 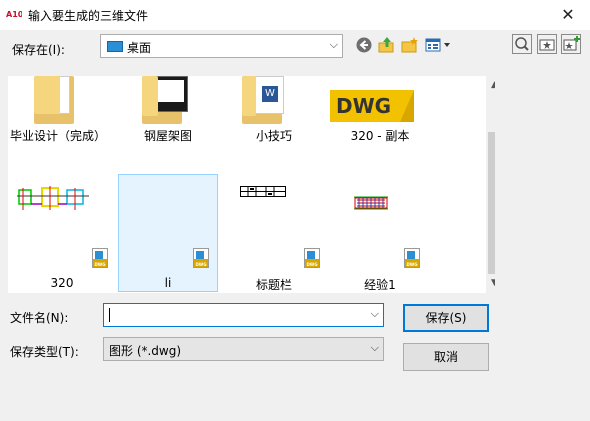 What do you see at coordinates (380, 136) in the screenshot?
I see `file-item-label: 320 - 副本` at bounding box center [380, 136].